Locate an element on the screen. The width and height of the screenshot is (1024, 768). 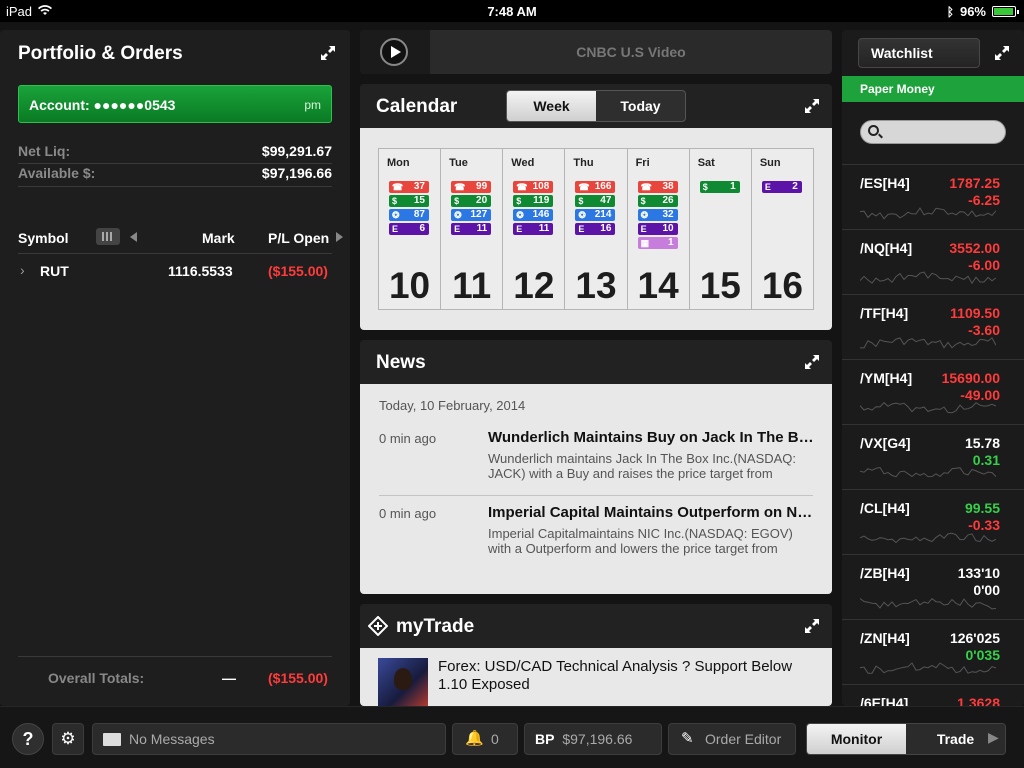
dollar-event-badge: $20 is located at coordinates (471, 201).